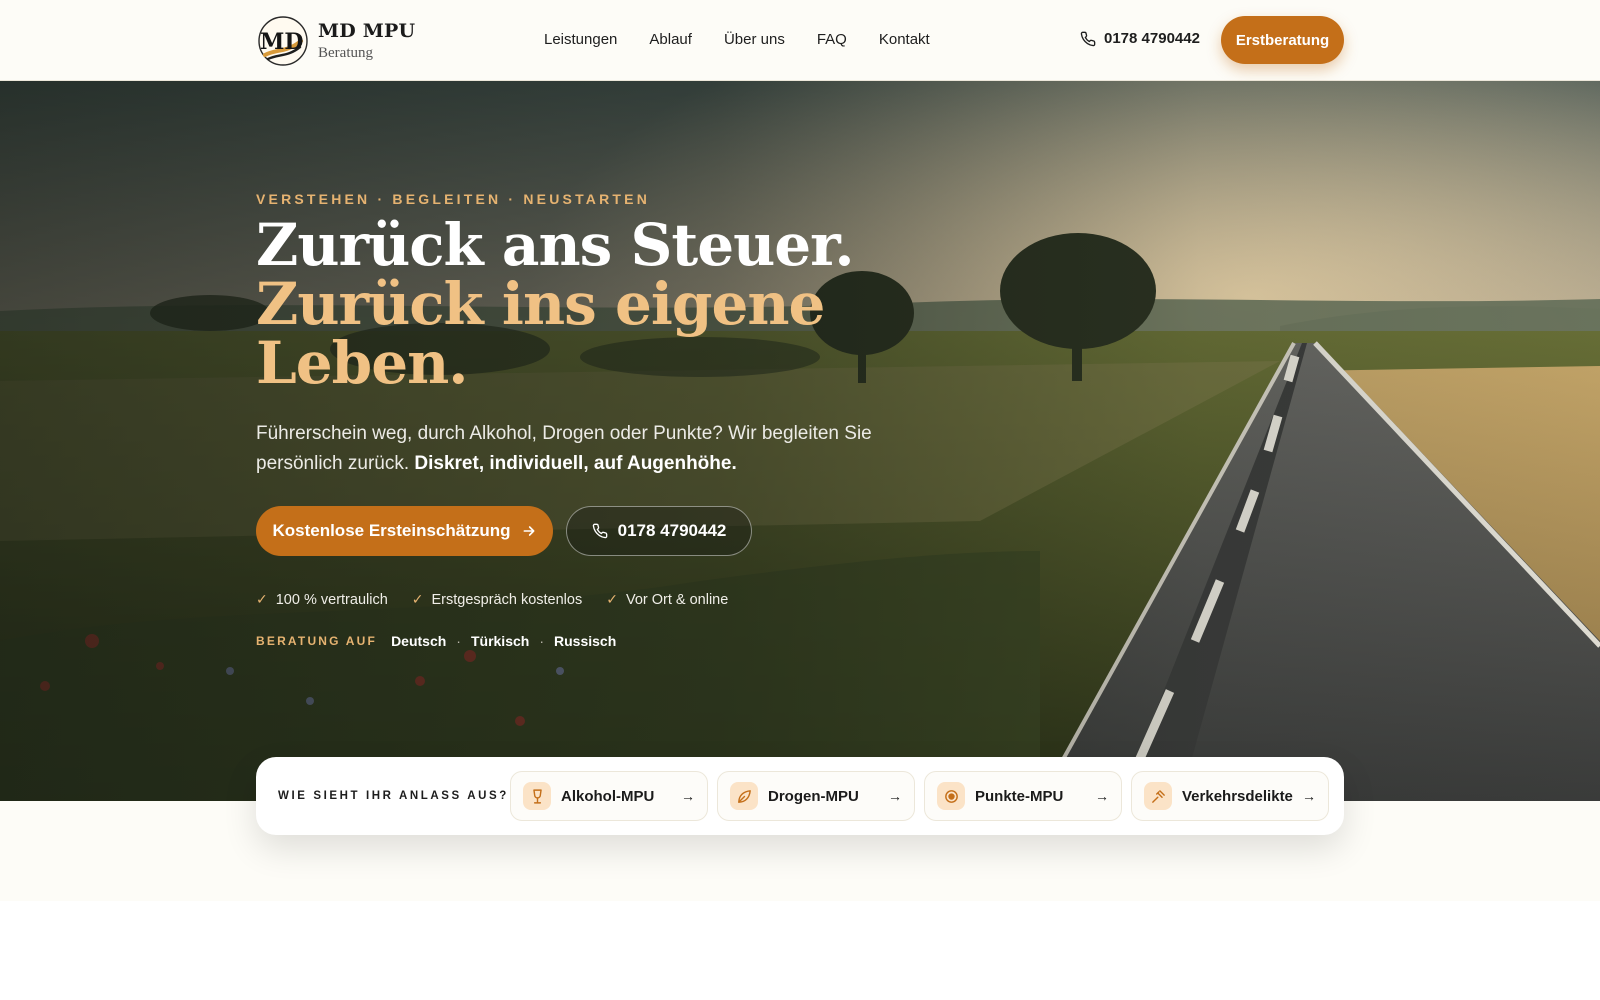  What do you see at coordinates (904, 39) in the screenshot?
I see `nav-item-kontakt: Kontakt` at bounding box center [904, 39].